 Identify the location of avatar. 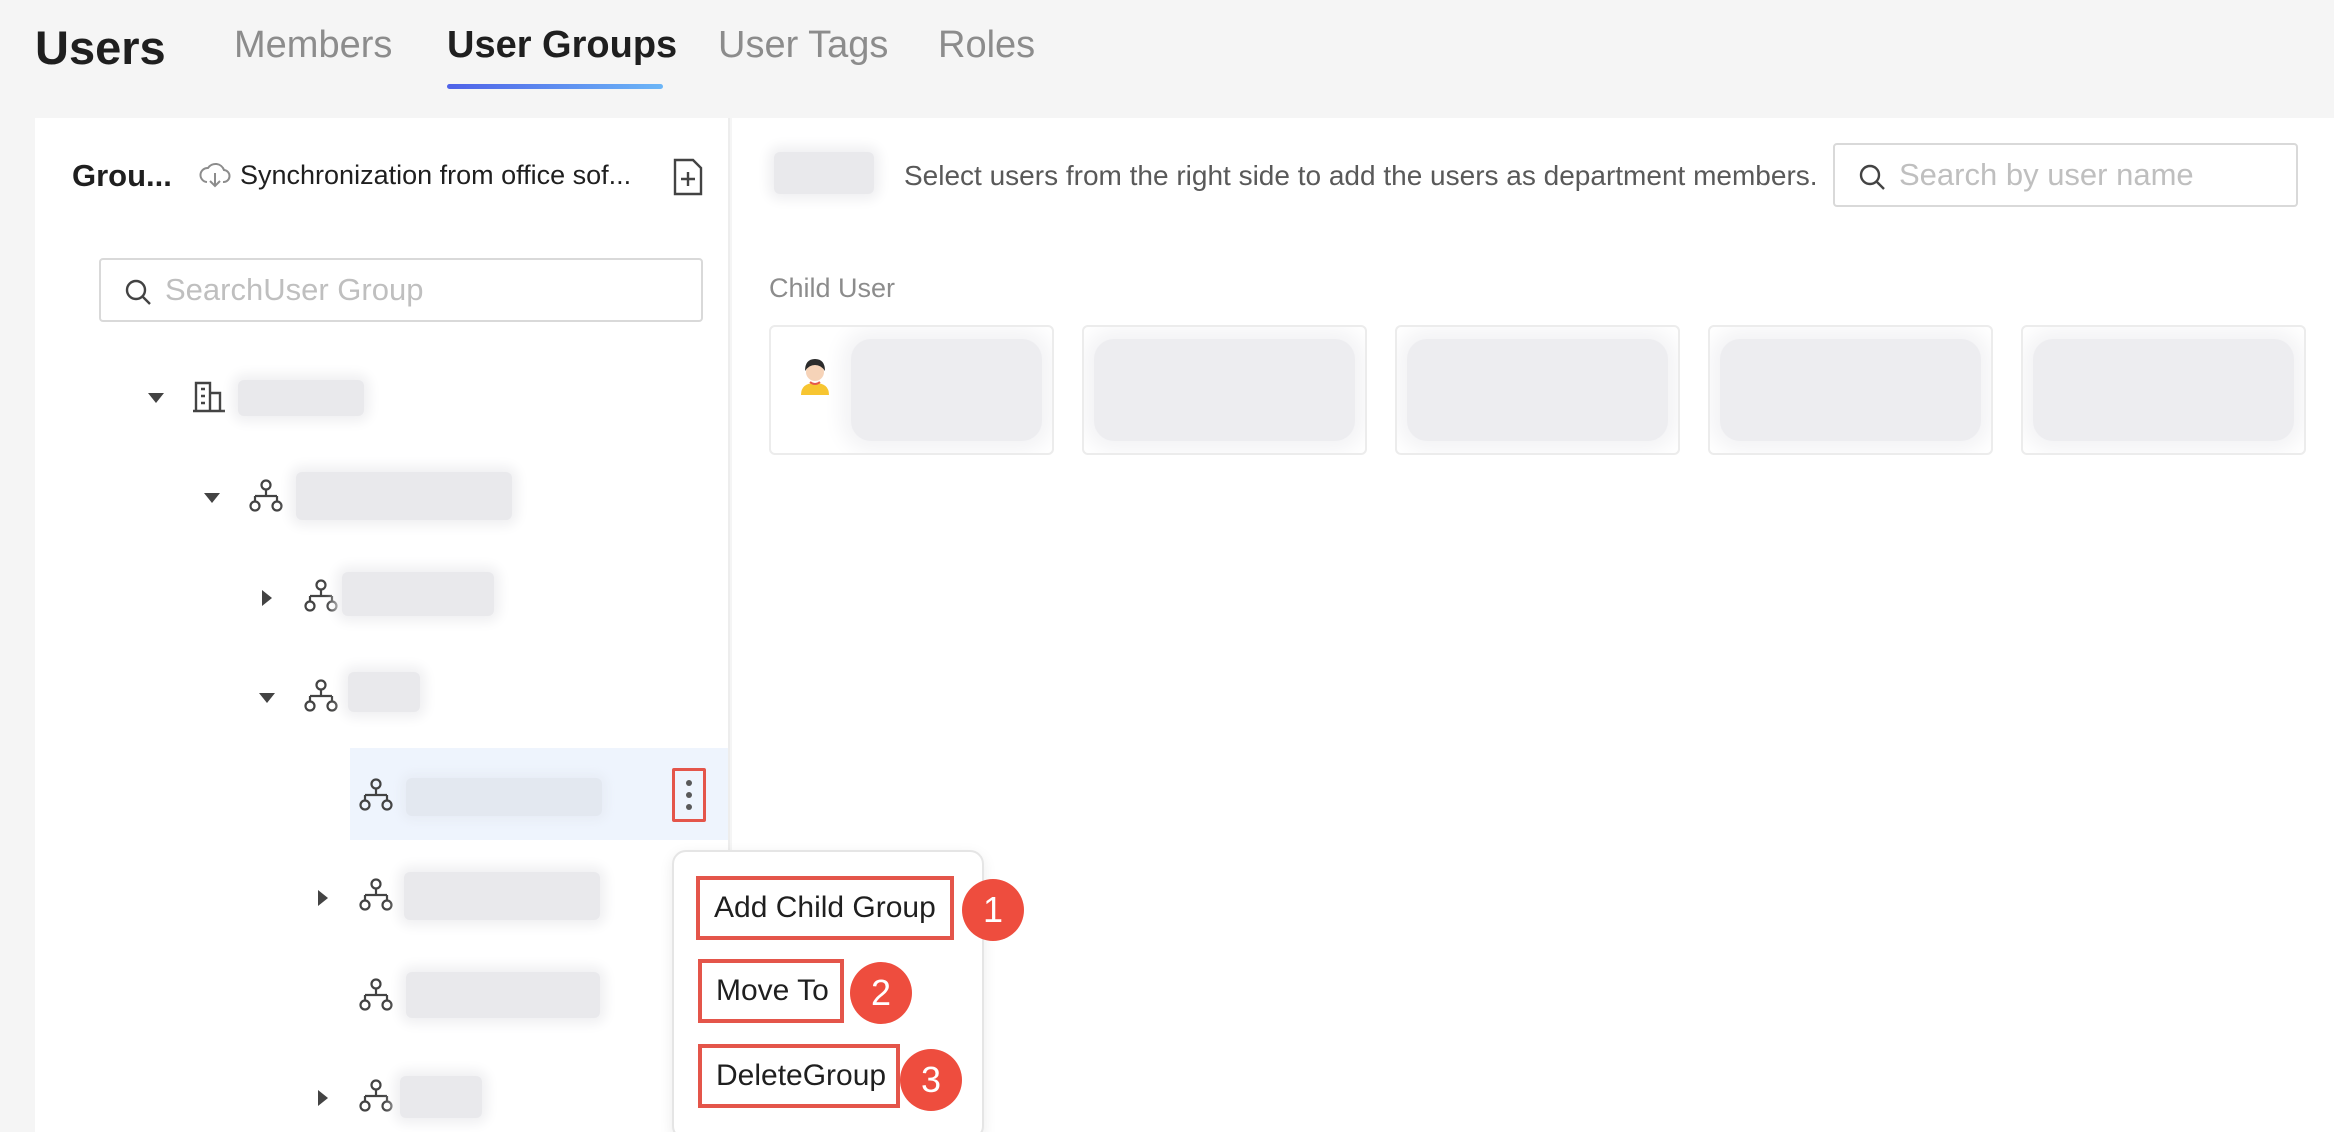
(815, 375).